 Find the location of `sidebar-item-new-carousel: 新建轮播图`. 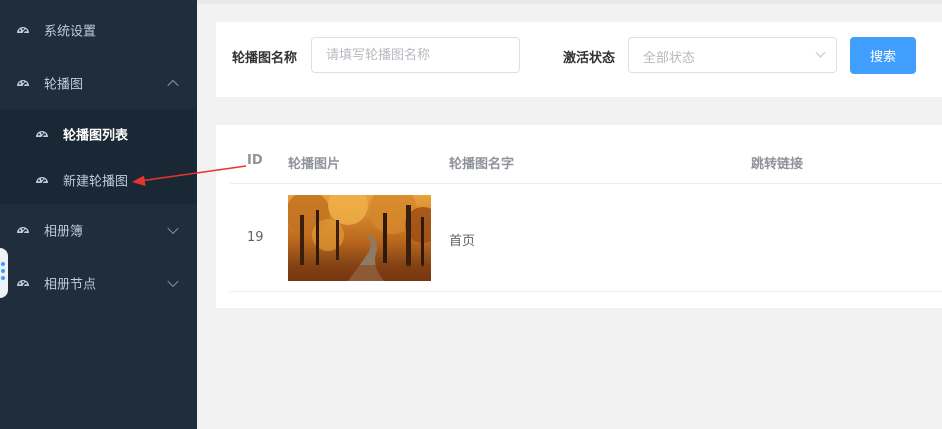

sidebar-item-new-carousel: 新建轮播图 is located at coordinates (98, 180).